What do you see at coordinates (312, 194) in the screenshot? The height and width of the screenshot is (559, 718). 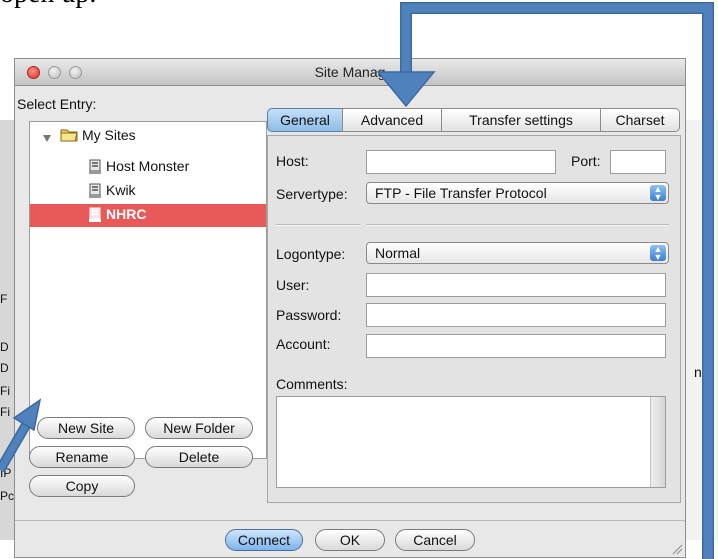 I see `servertype-label: Servertype:` at bounding box center [312, 194].